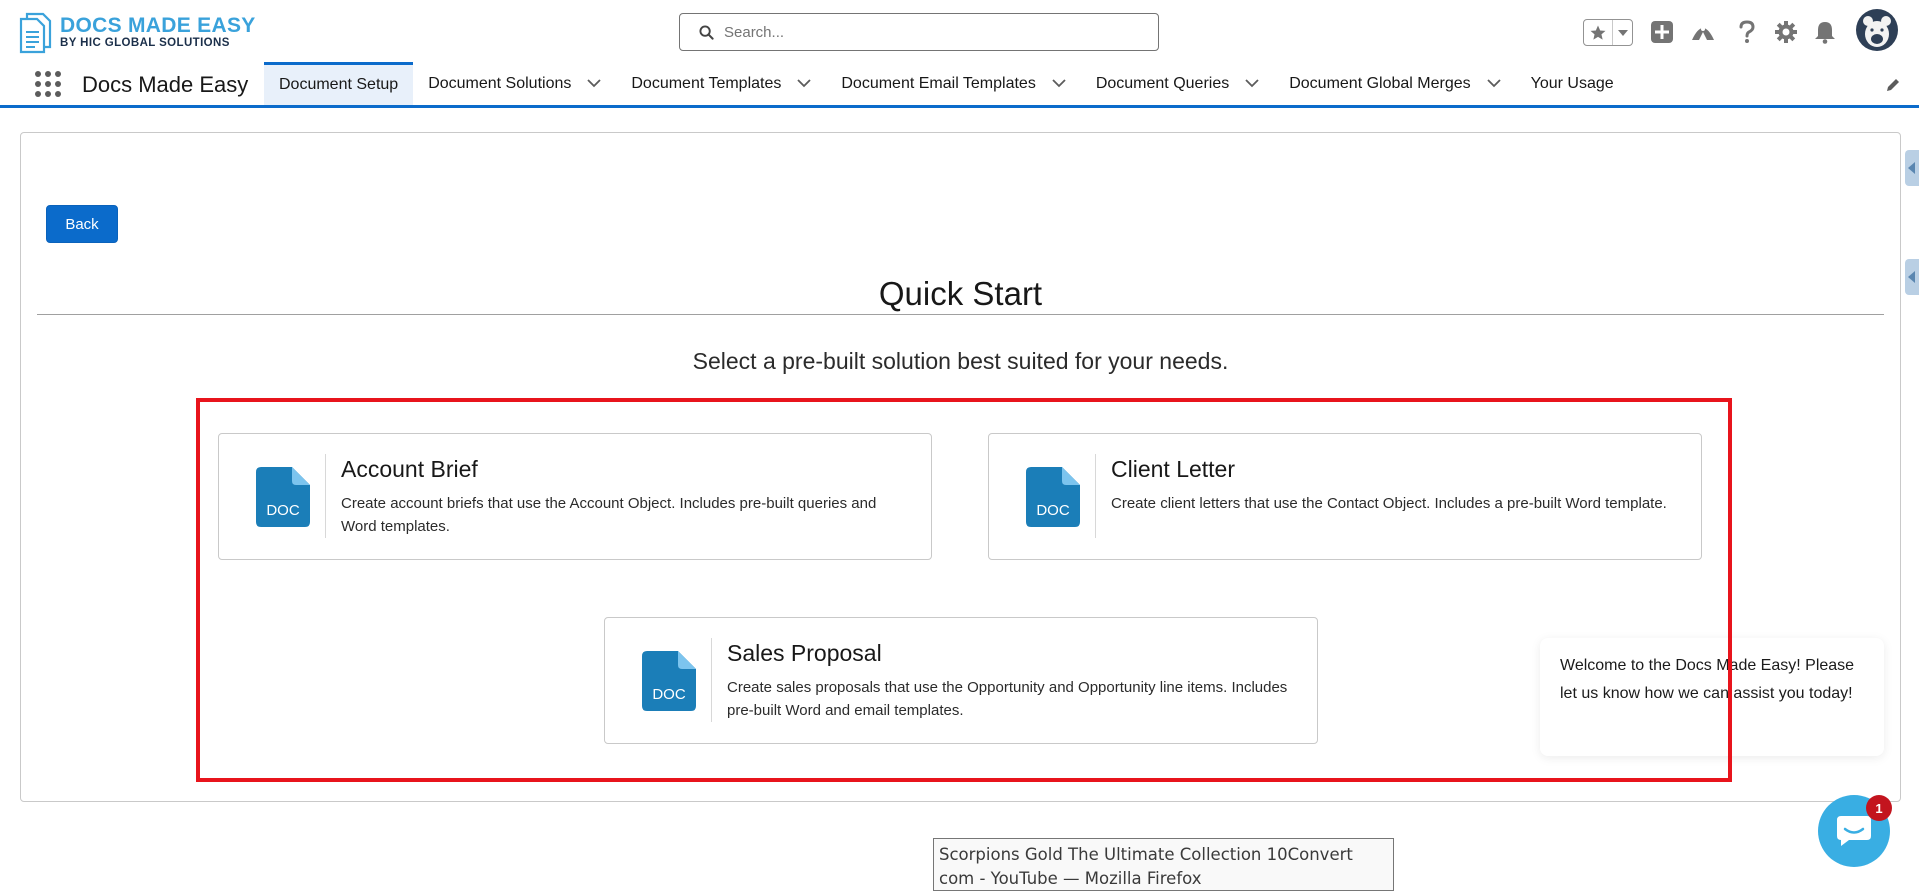 This screenshot has height=891, width=1919. Describe the element at coordinates (37, 32) in the screenshot. I see `docs-logo-icon` at that location.